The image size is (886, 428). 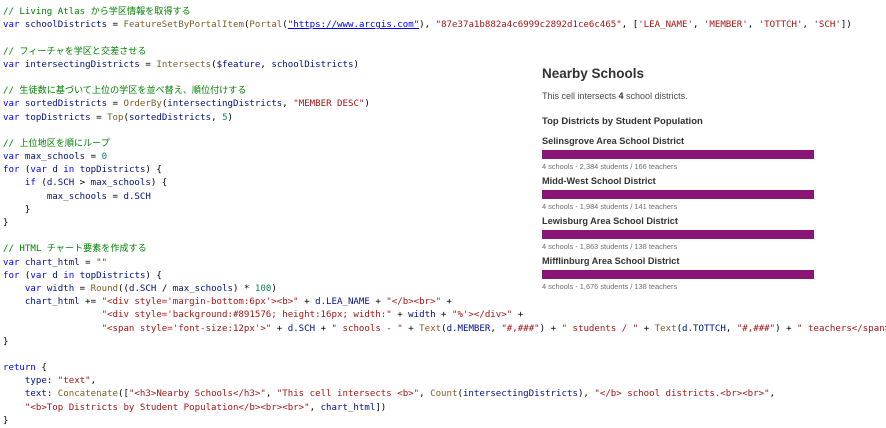 What do you see at coordinates (11, 170) in the screenshot?
I see `code-token: for` at bounding box center [11, 170].